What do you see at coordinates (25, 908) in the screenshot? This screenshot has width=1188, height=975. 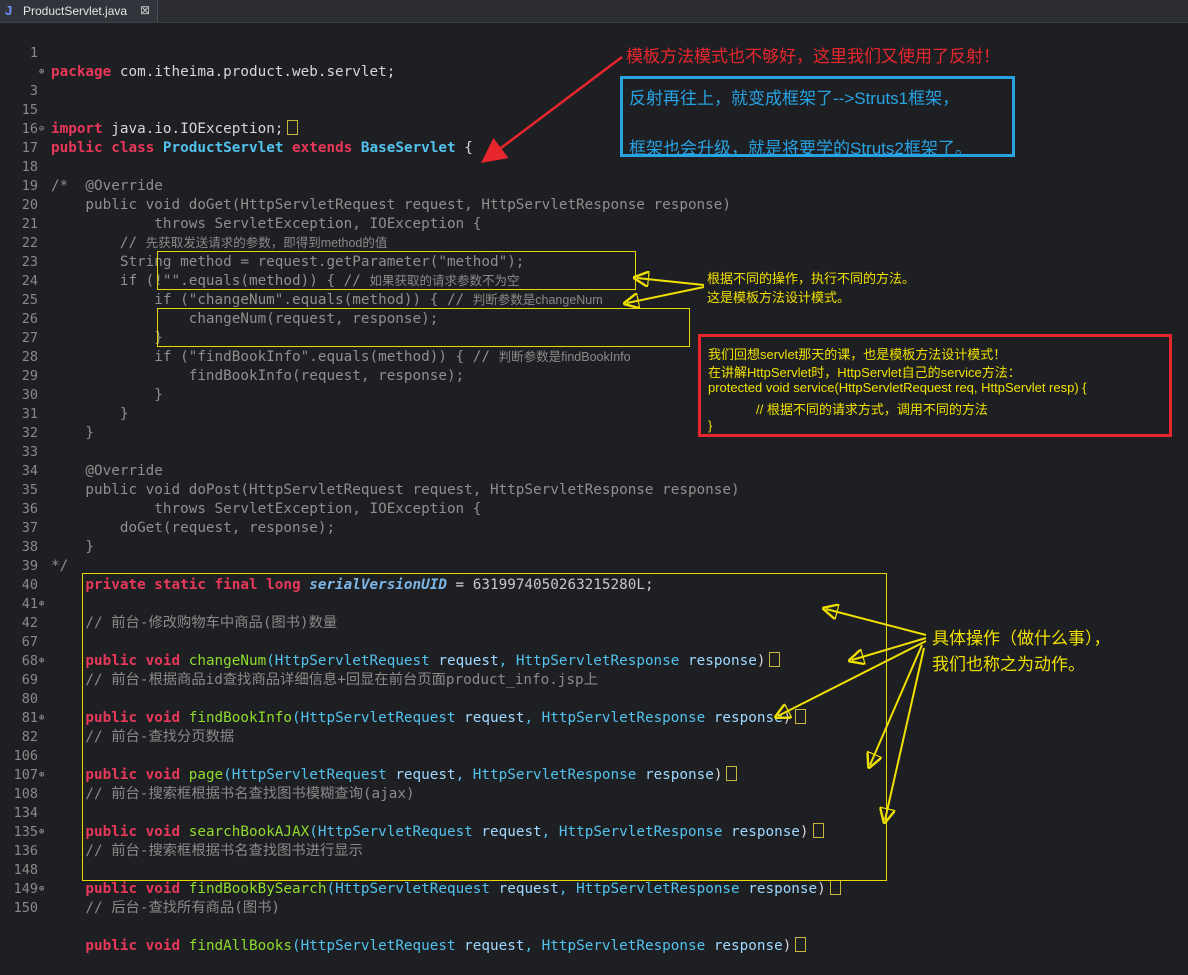 I see `line-number: 150` at bounding box center [25, 908].